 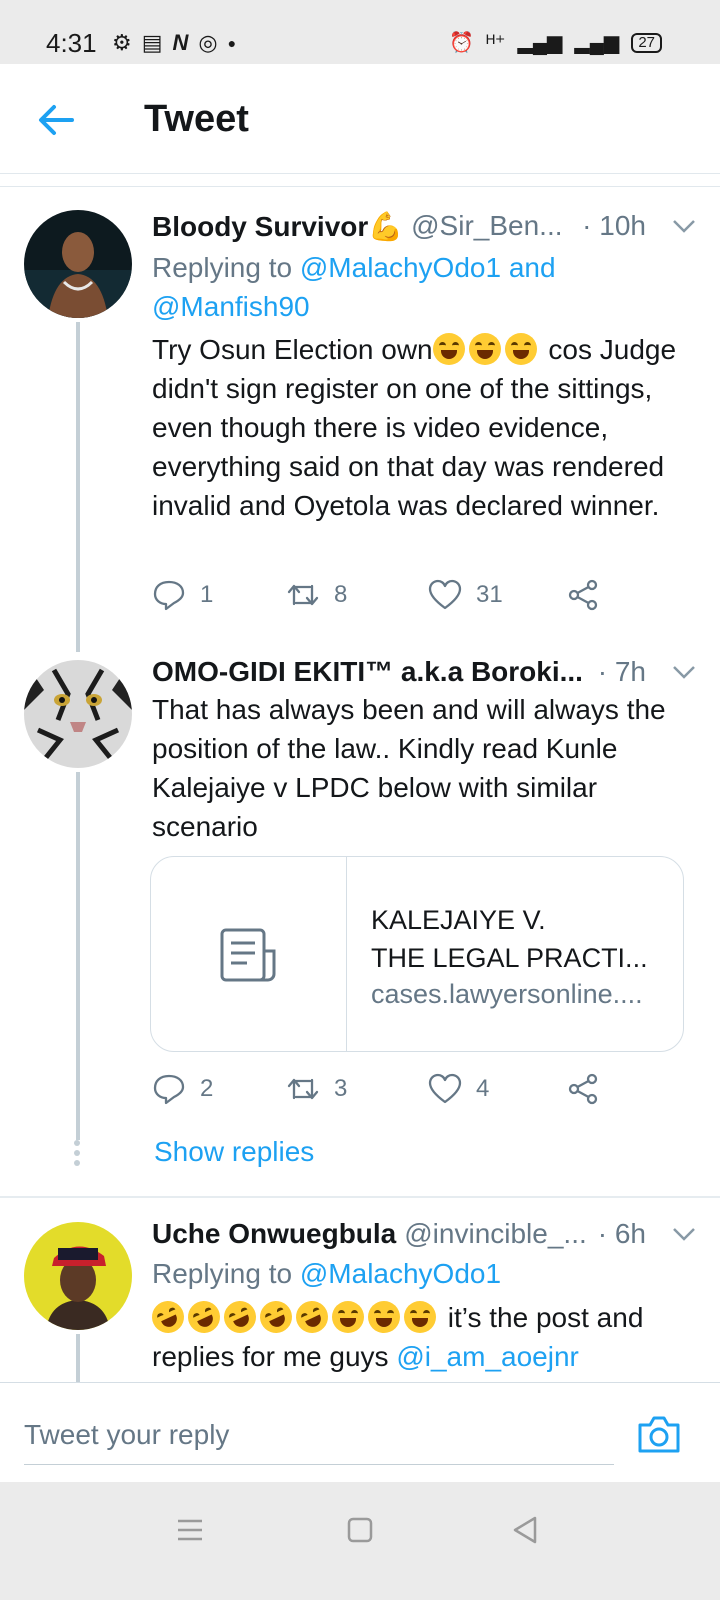 I want to click on tweet-time: · 6h, so click(x=618, y=1234).